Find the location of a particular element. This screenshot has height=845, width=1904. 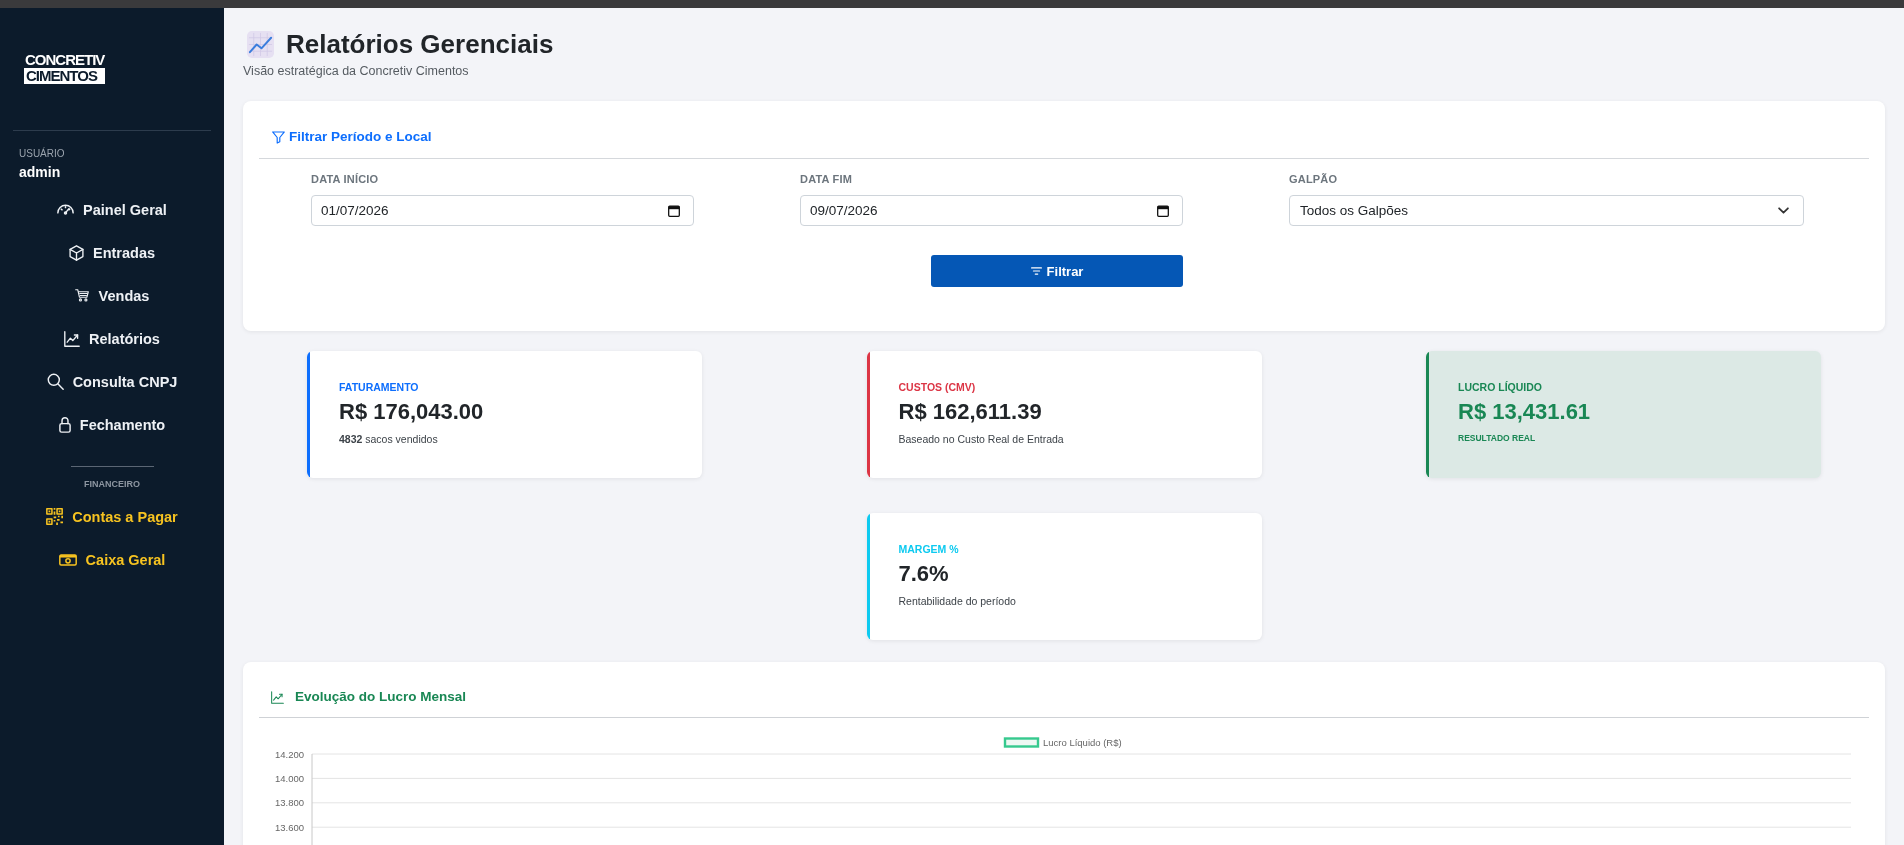

nav-link: Fechamento is located at coordinates (112, 424).